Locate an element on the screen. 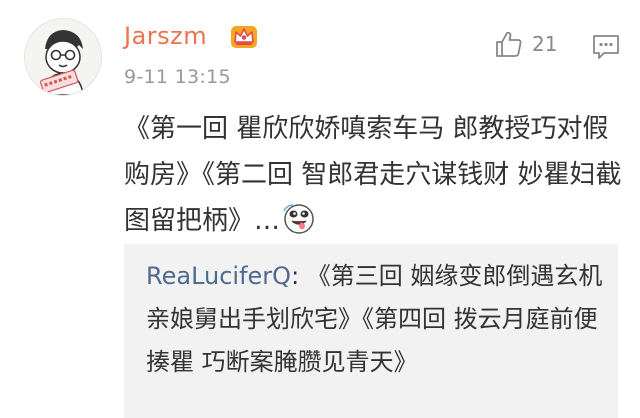 This screenshot has width=640, height=418. crown-badge-icon is located at coordinates (244, 36).